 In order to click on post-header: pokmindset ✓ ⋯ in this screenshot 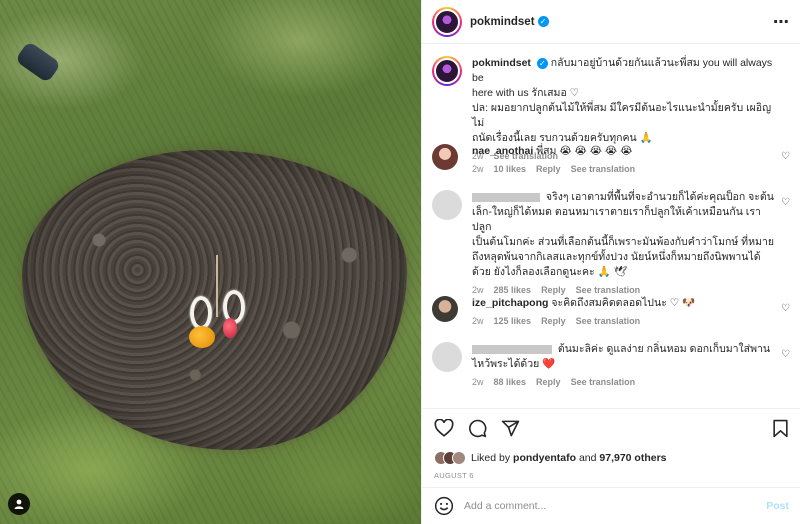, I will do `click(611, 22)`.